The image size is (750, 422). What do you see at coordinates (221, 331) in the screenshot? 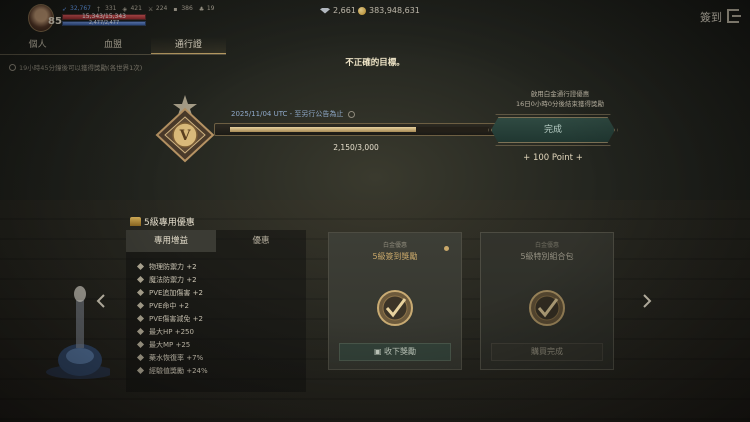
I see `list-item: 最大HP +250` at bounding box center [221, 331].